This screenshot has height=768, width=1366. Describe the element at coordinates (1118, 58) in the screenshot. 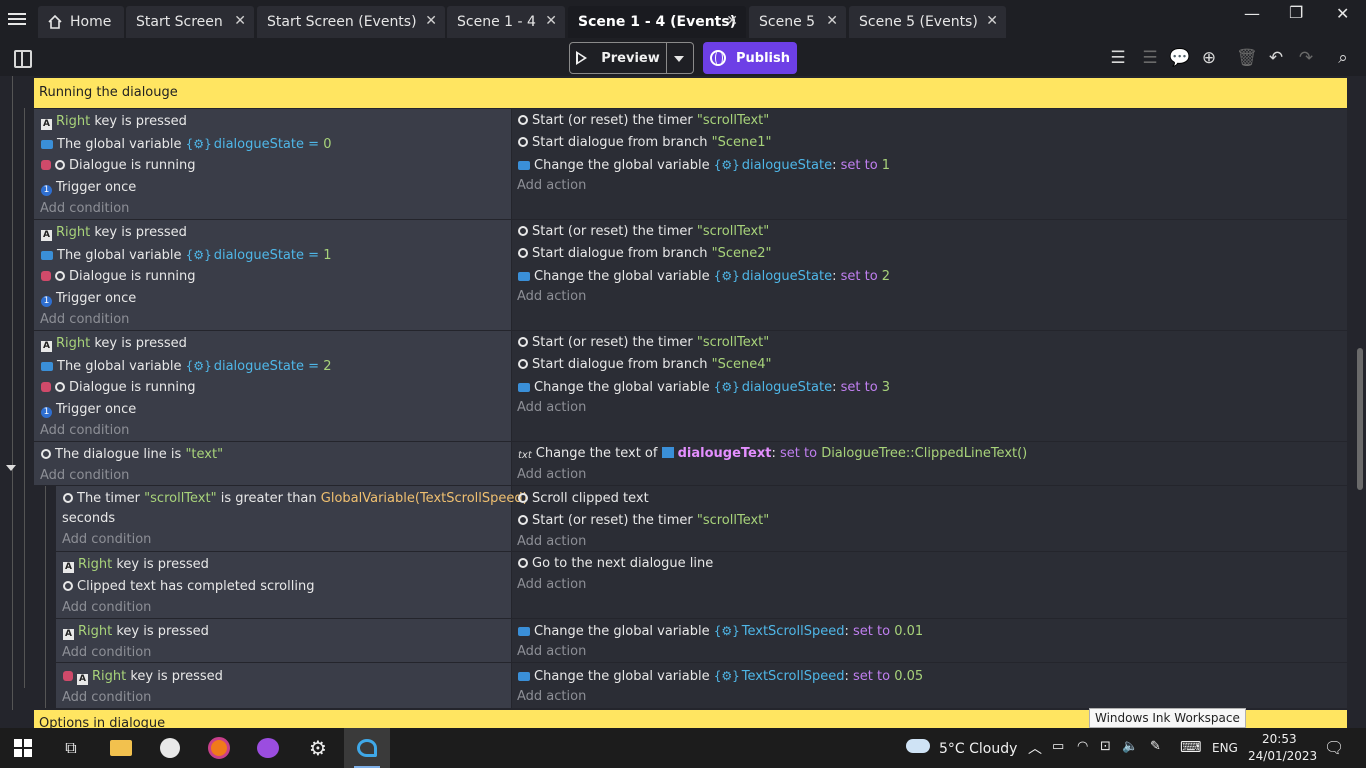

I see `add-event-icon: ☰` at that location.